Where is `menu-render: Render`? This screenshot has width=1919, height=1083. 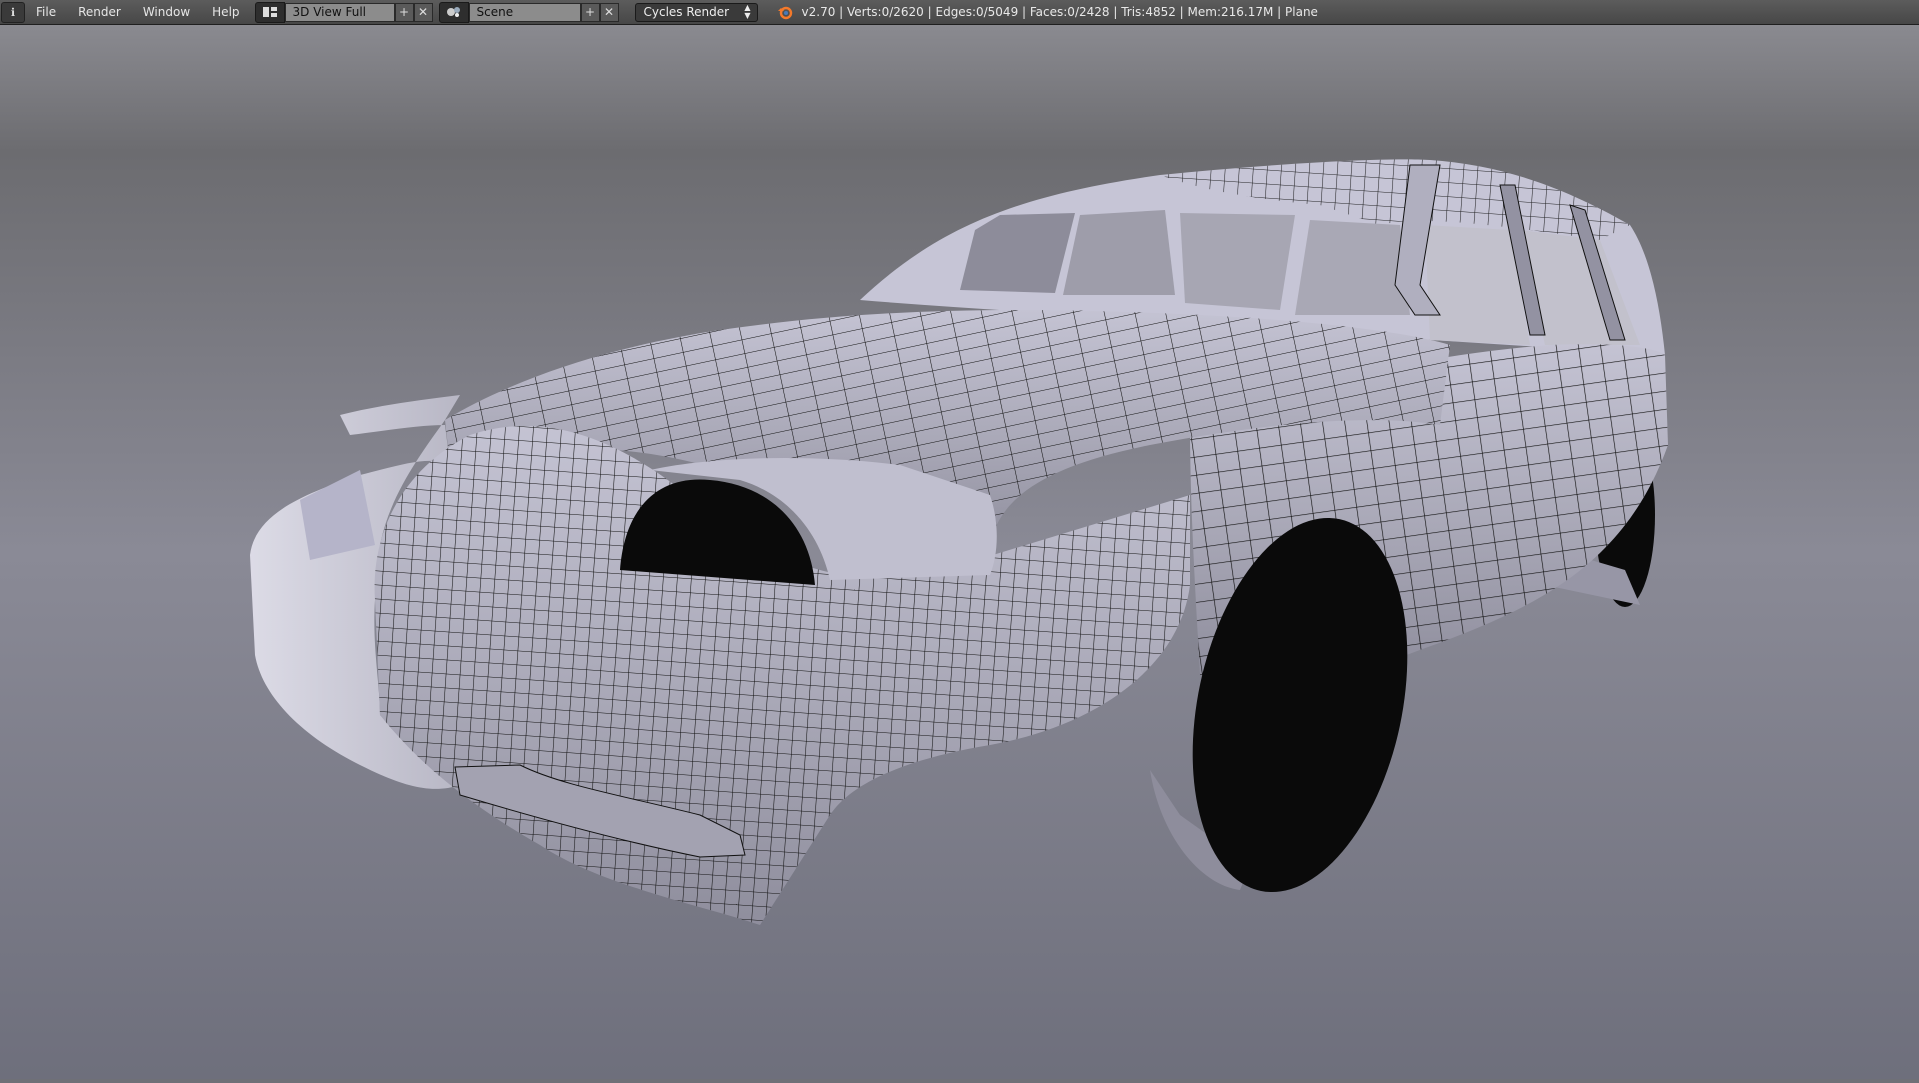 menu-render: Render is located at coordinates (99, 12).